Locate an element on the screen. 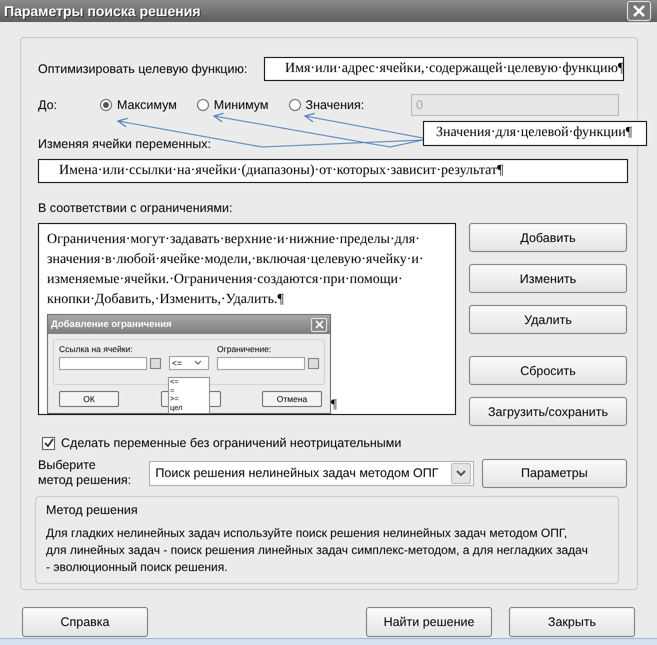 The width and height of the screenshot is (657, 645). annotation-callout: Имя·или·адрес·ячейки,·содержащей·целевую·функцию¶ is located at coordinates (444, 68).